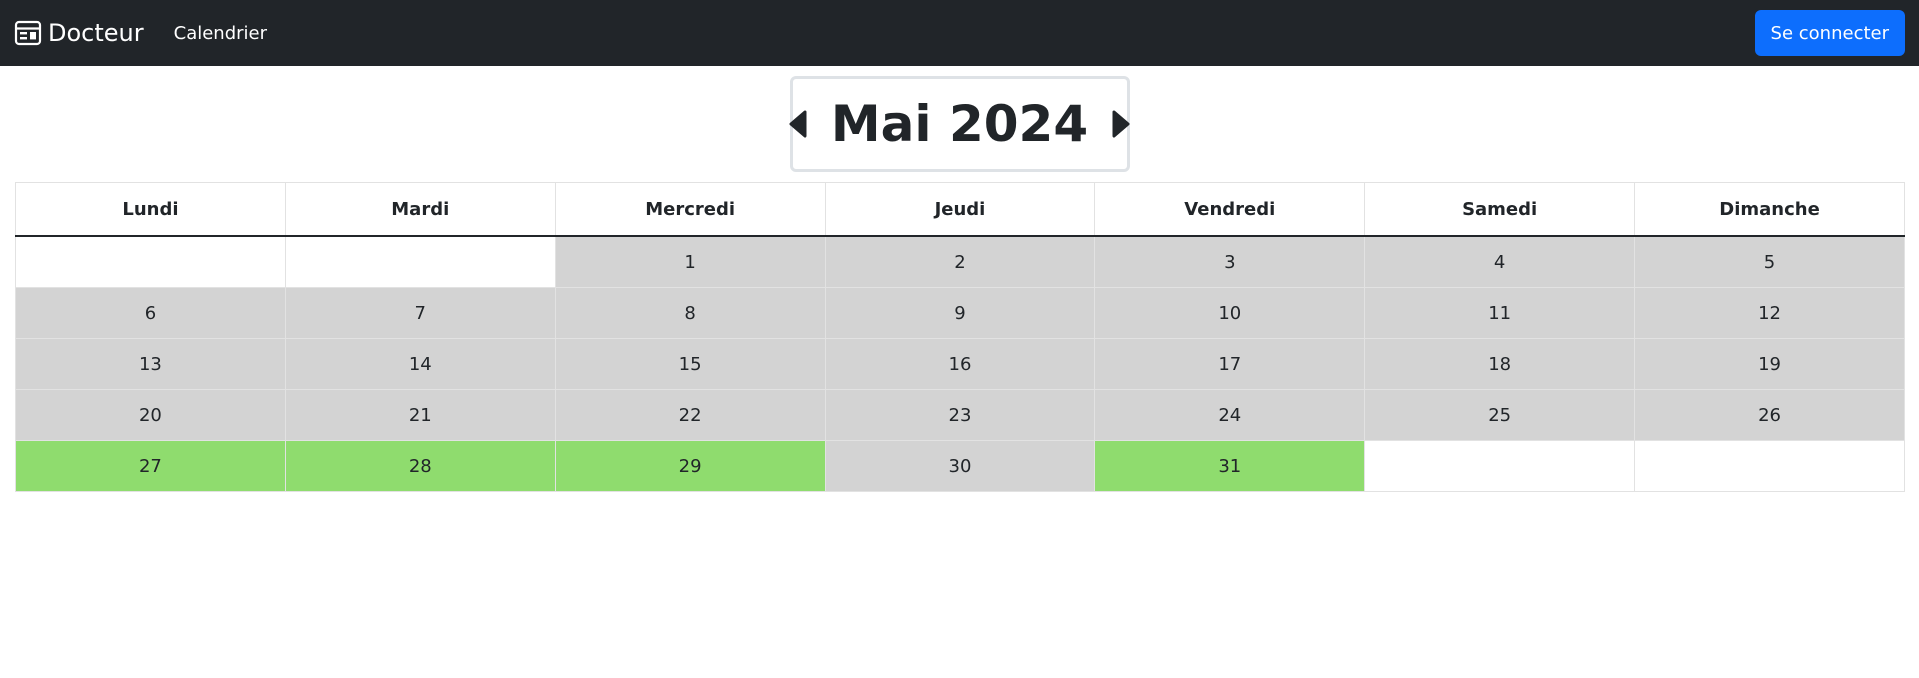  What do you see at coordinates (220, 33) in the screenshot?
I see `nav-link-calendrier: Calendrier` at bounding box center [220, 33].